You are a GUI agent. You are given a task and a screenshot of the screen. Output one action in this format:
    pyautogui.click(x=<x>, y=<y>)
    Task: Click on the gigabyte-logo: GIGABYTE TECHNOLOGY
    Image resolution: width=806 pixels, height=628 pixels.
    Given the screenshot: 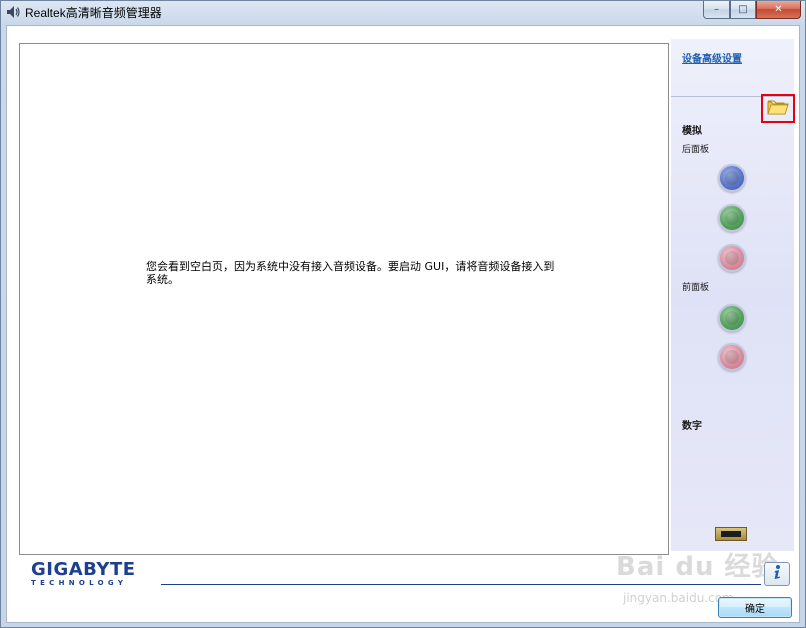 What is the action you would take?
    pyautogui.click(x=83, y=573)
    